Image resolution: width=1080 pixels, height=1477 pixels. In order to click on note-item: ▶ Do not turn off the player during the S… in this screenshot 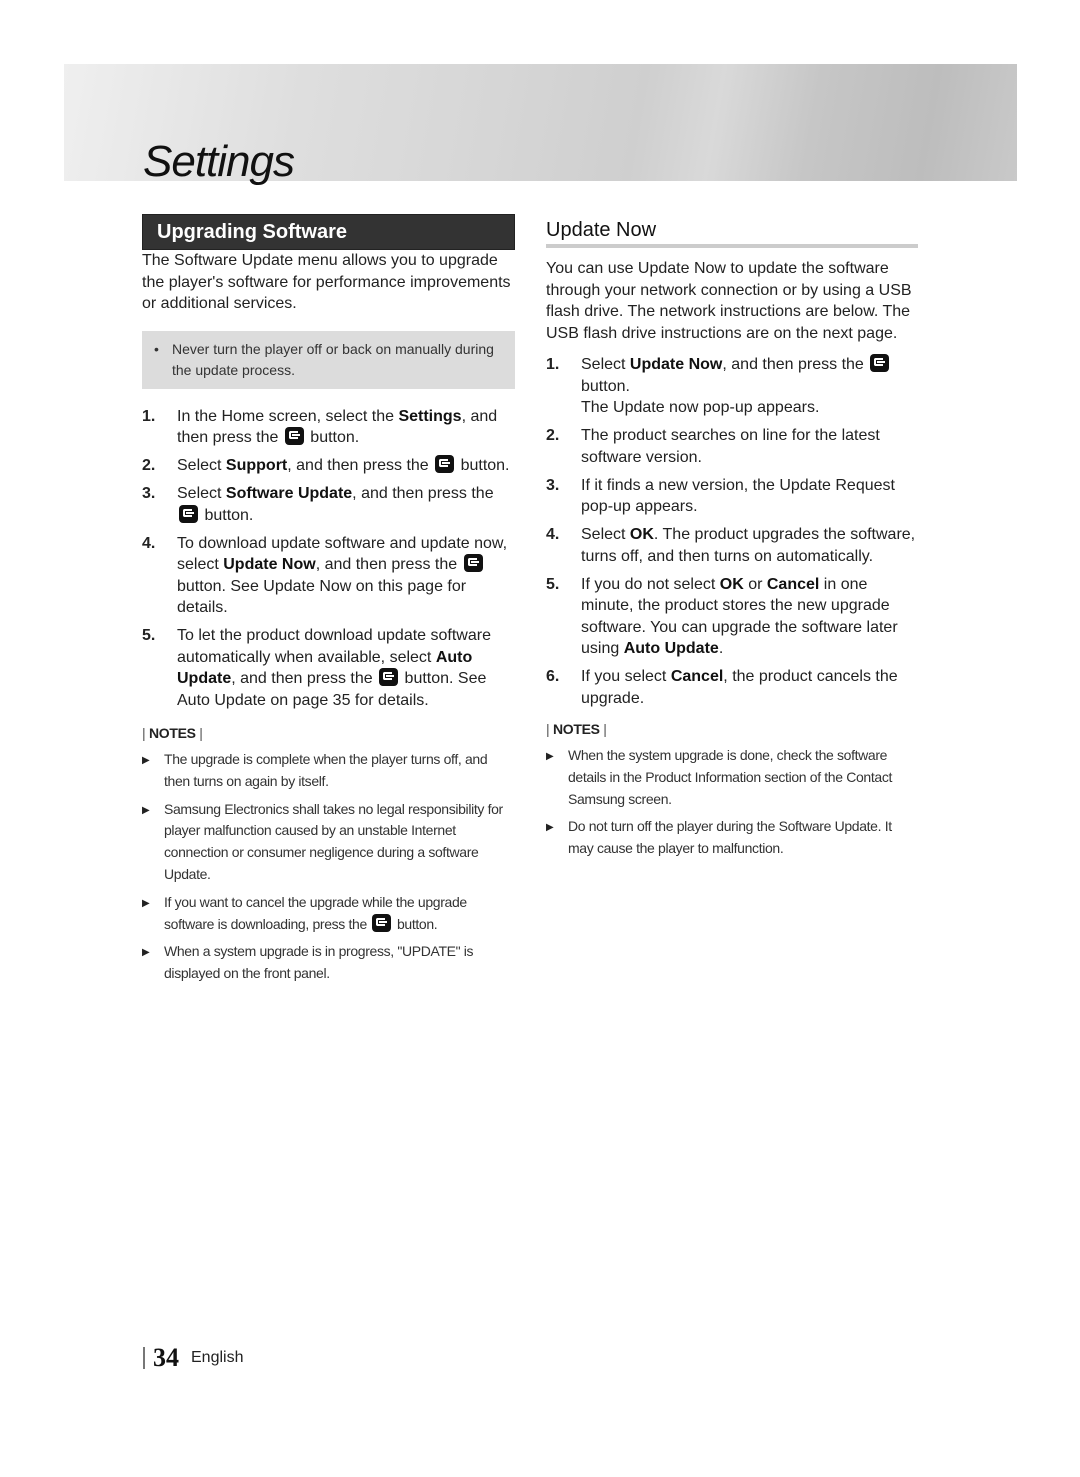, I will do `click(732, 838)`.